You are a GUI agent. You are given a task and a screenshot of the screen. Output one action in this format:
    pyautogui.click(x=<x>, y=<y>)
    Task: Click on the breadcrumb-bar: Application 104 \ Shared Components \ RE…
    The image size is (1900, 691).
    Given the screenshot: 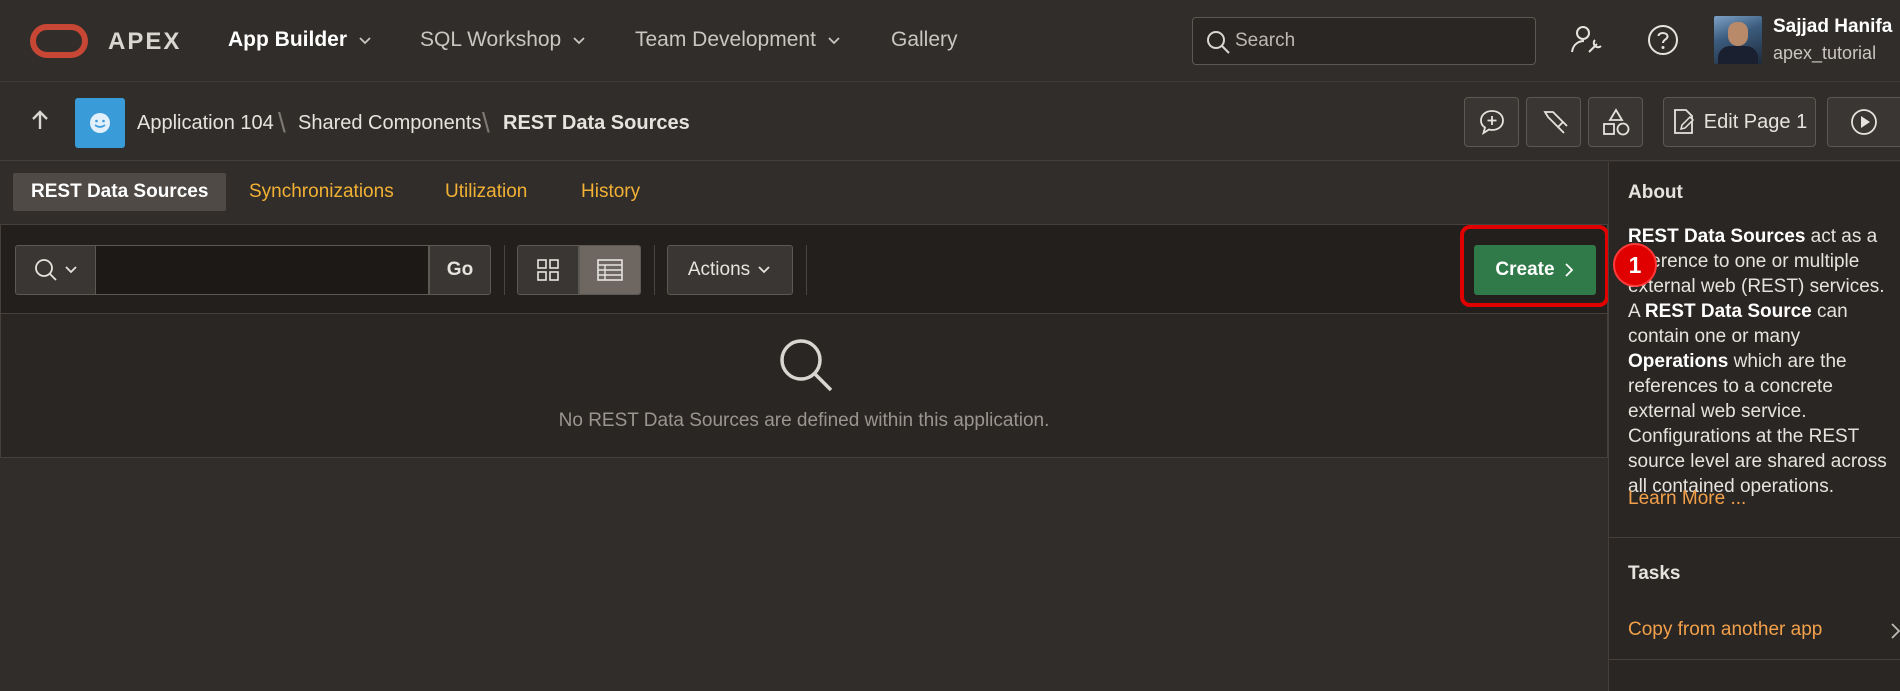 What is the action you would take?
    pyautogui.click(x=950, y=122)
    